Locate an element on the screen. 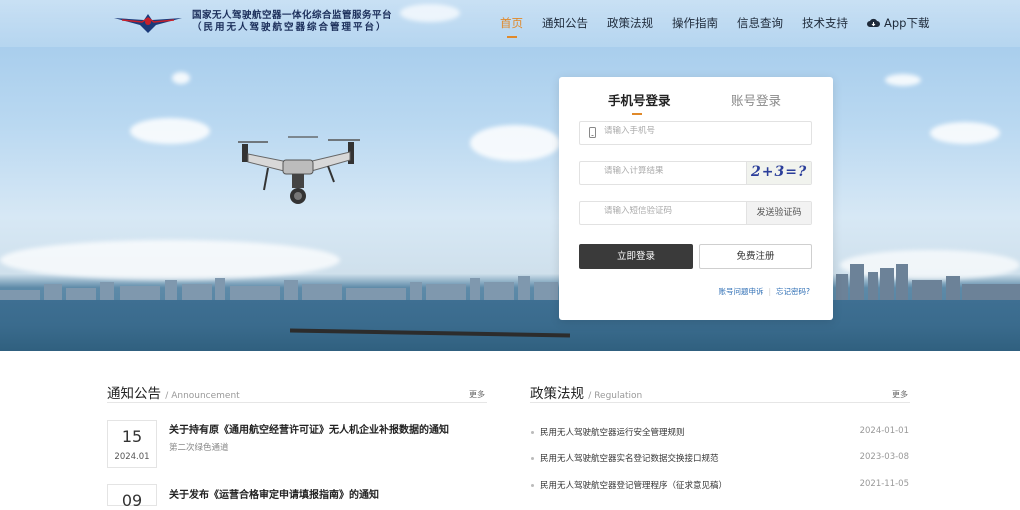 This screenshot has width=1020, height=510. notices-title: 通知公告 is located at coordinates (134, 394).